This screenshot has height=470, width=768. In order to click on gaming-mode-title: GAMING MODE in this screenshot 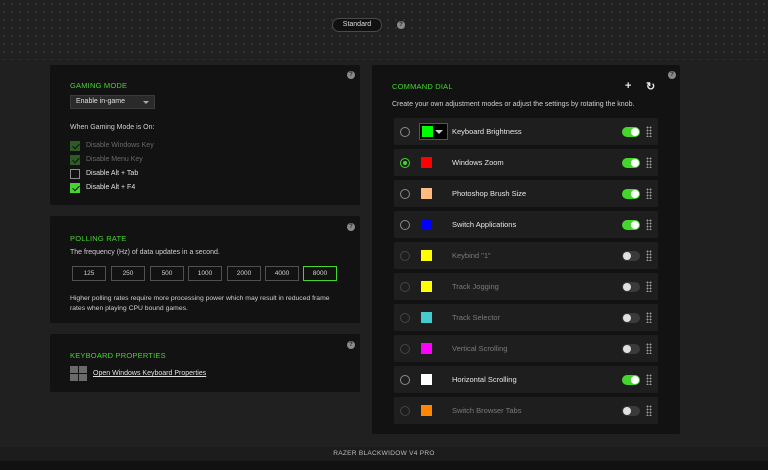, I will do `click(99, 85)`.